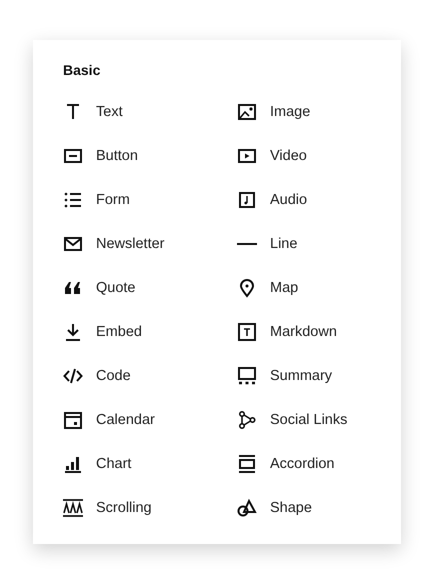 The width and height of the screenshot is (434, 584). Describe the element at coordinates (150, 420) in the screenshot. I see `block-item: Calendar` at that location.